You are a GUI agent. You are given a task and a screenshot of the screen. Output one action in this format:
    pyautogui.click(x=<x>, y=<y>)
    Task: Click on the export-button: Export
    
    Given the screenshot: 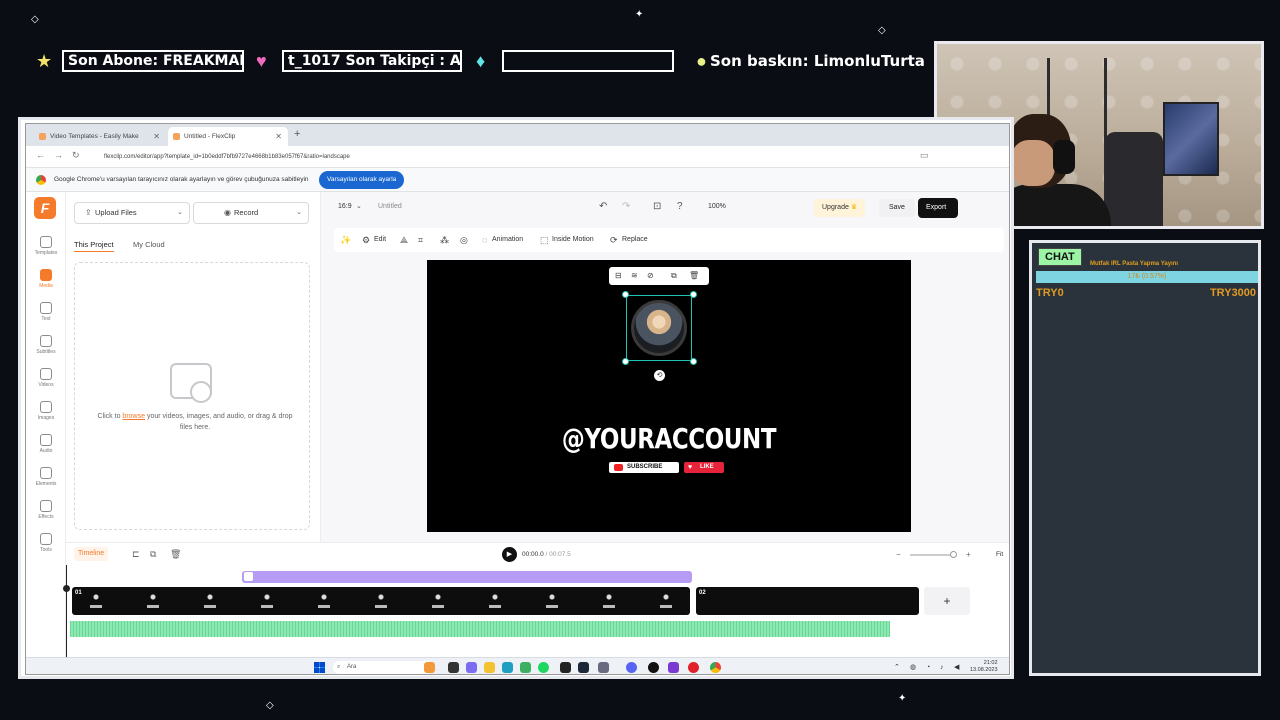 What is the action you would take?
    pyautogui.click(x=938, y=208)
    